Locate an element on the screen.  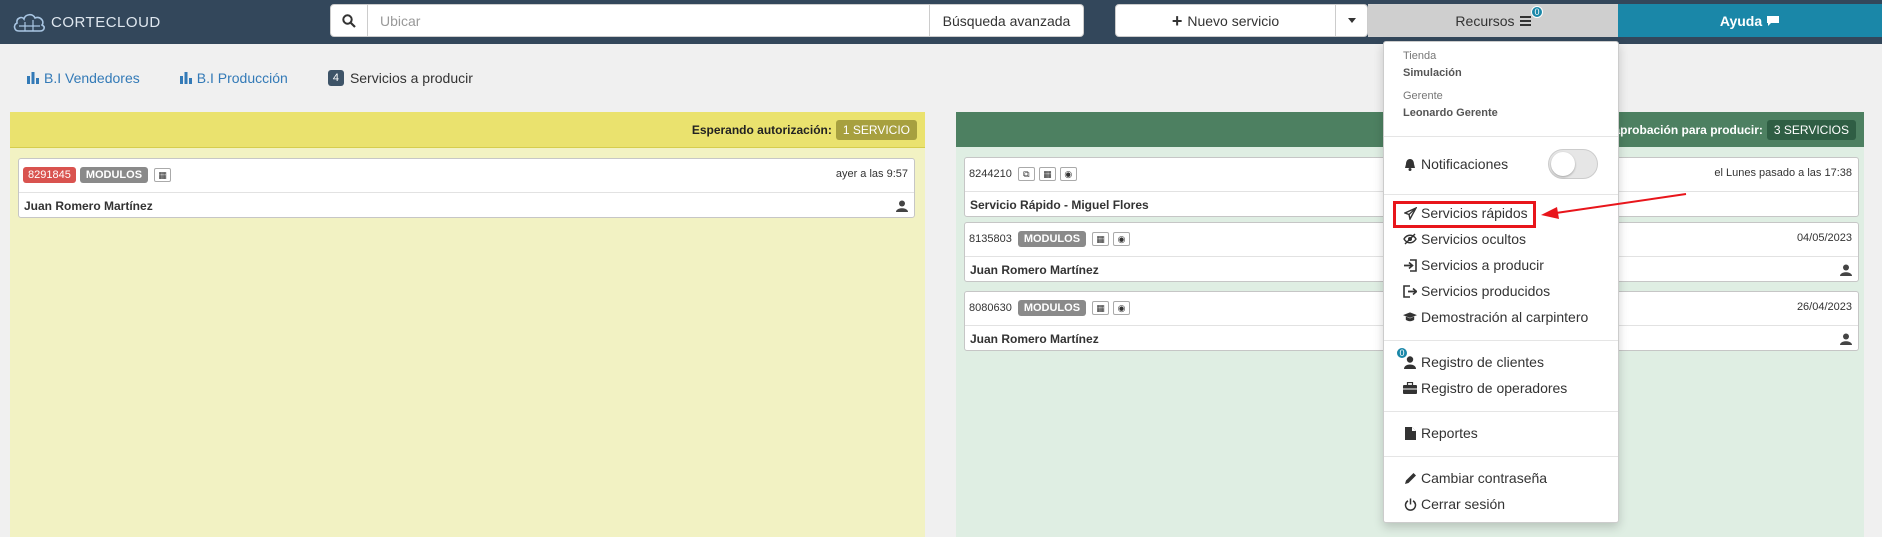
service-code: 8135803 is located at coordinates (990, 239).